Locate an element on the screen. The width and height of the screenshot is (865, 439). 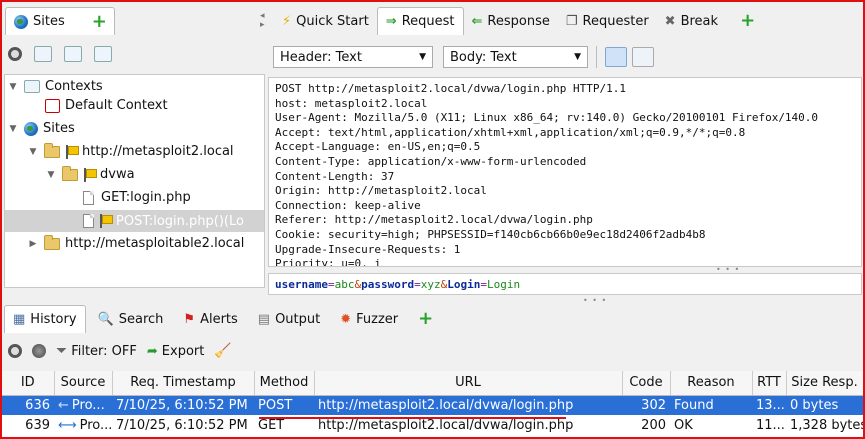
body-token: Login is located at coordinates (464, 284).